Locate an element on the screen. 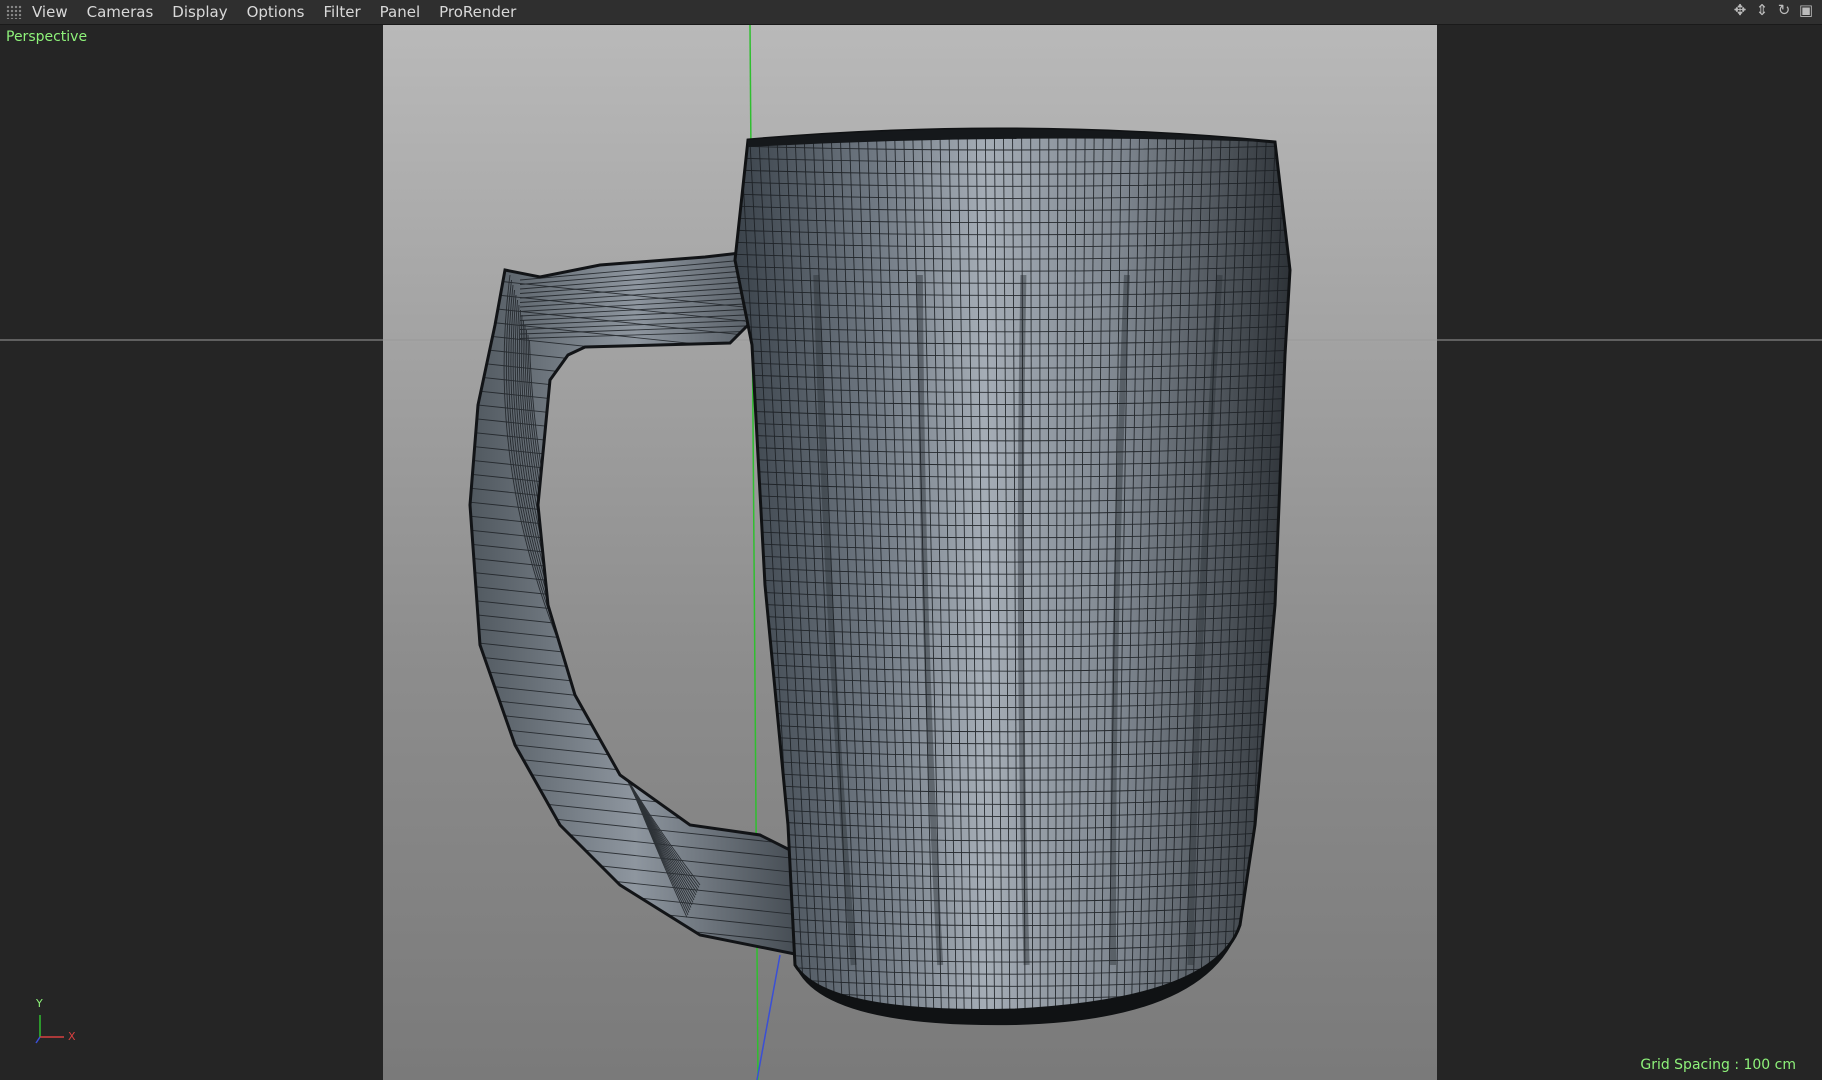 The height and width of the screenshot is (1080, 1822). grid-spacing-readout: Grid Spacing : 100 cm is located at coordinates (1718, 1065).